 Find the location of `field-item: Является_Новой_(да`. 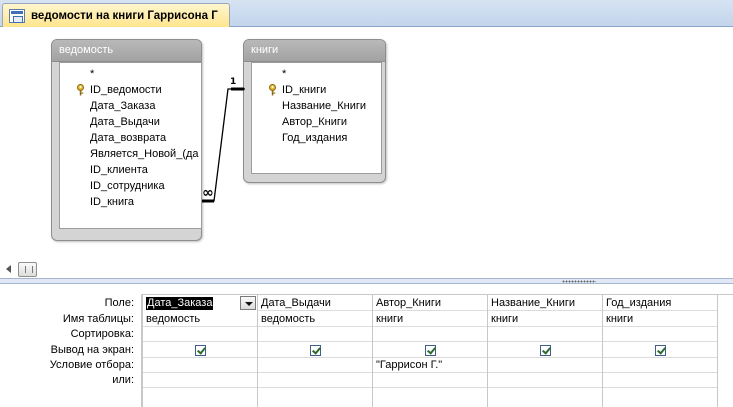

field-item: Является_Новой_(да is located at coordinates (130, 154).